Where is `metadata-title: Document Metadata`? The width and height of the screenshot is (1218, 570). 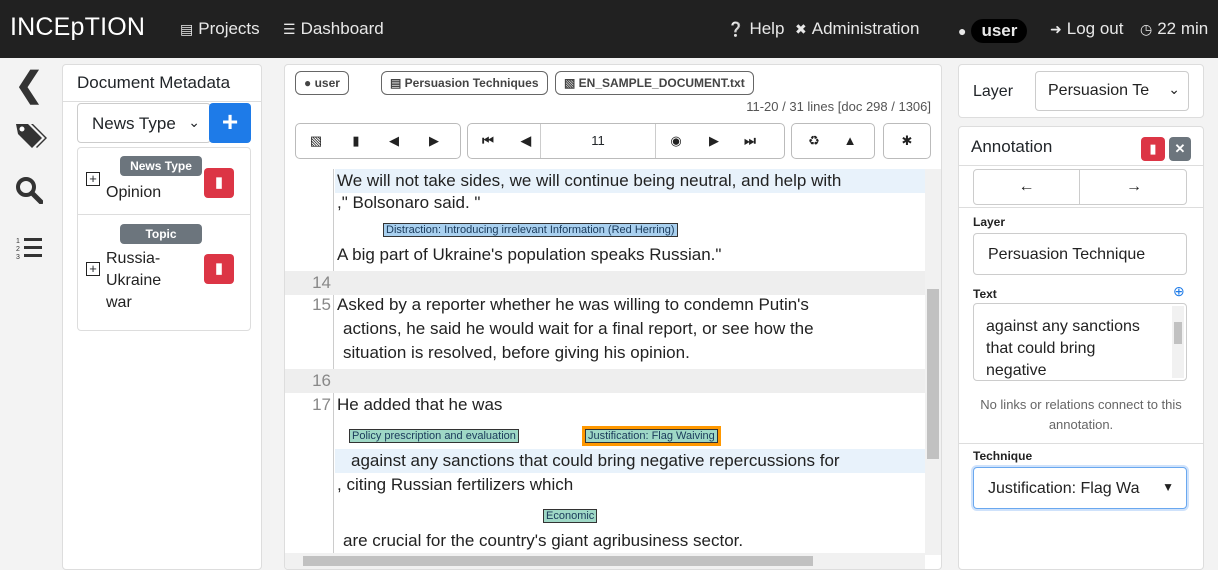
metadata-title: Document Metadata is located at coordinates (154, 82).